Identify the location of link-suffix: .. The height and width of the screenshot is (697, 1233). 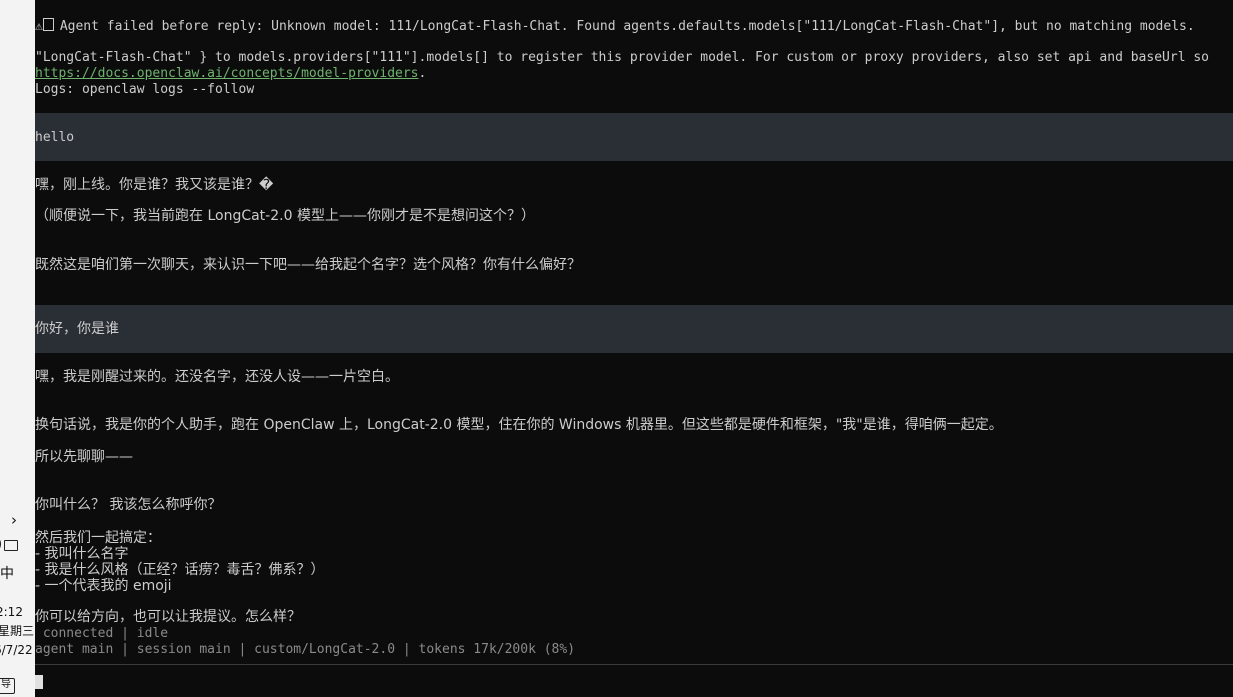
(422, 73).